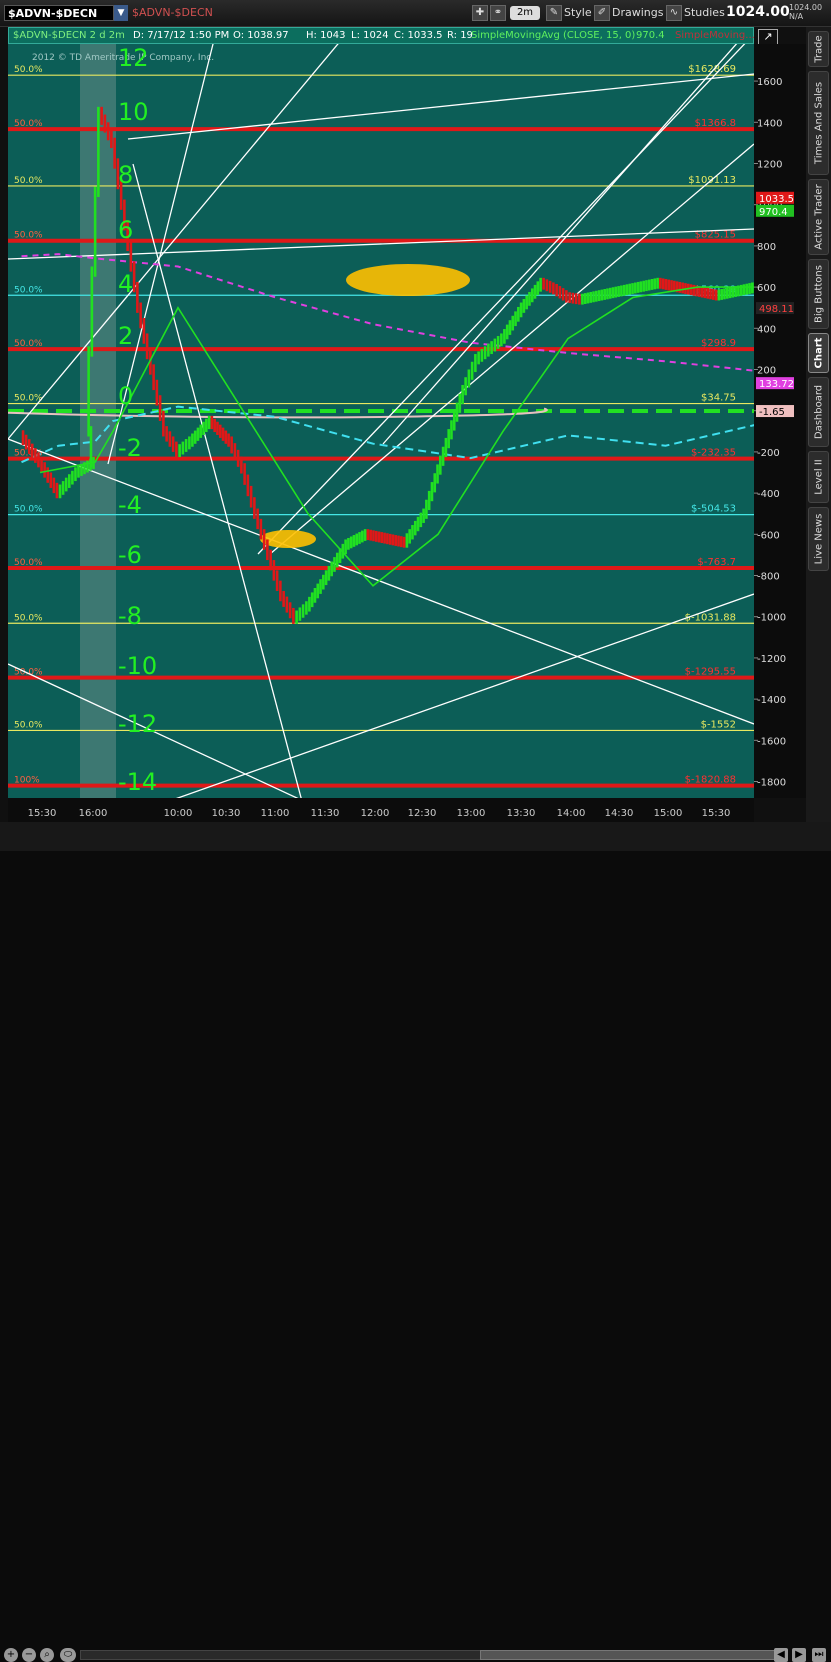 Image resolution: width=831 pixels, height=1662 pixels. I want to click on scrollbar-thumb, so click(628, 1655).